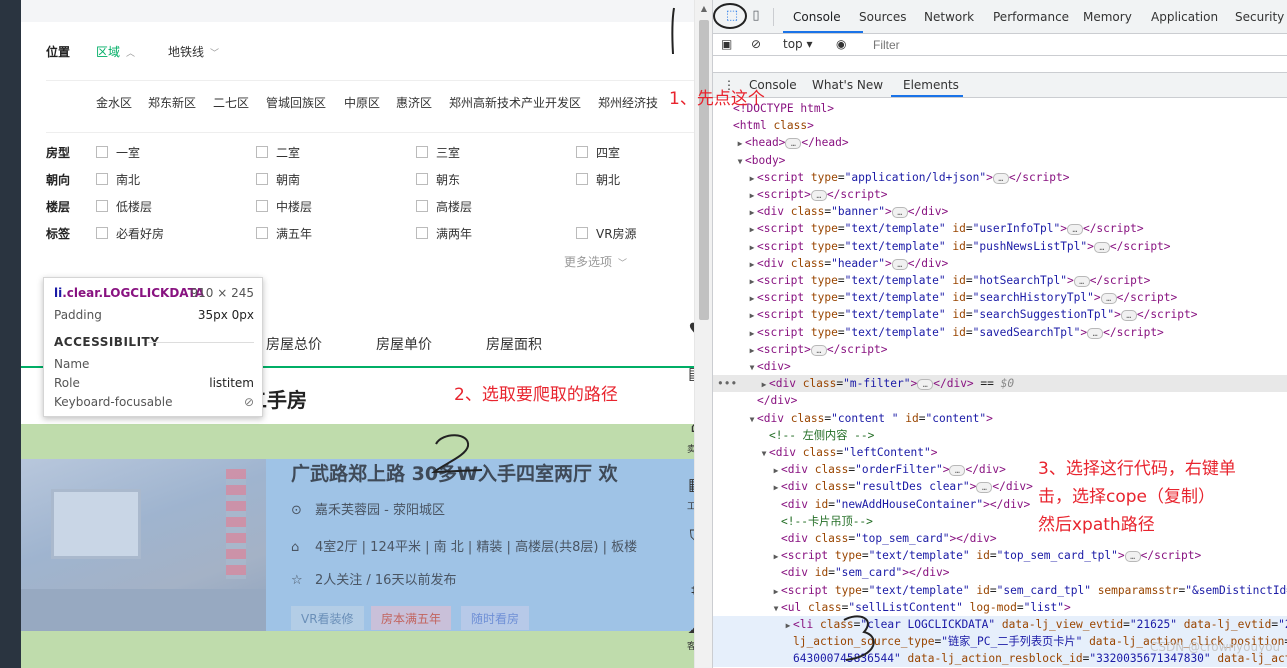 The image size is (1287, 668). What do you see at coordinates (1000, 263) in the screenshot?
I see `dom-node-line: ▶ <div class="header">… </div>` at bounding box center [1000, 263].